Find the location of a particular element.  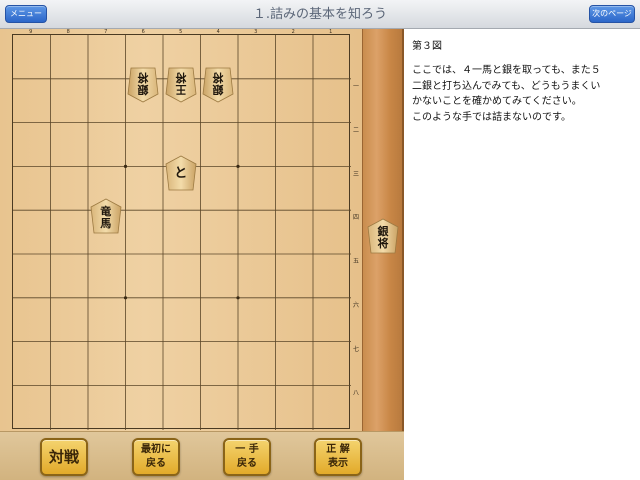

figure-title: 第３図 is located at coordinates (427, 46).